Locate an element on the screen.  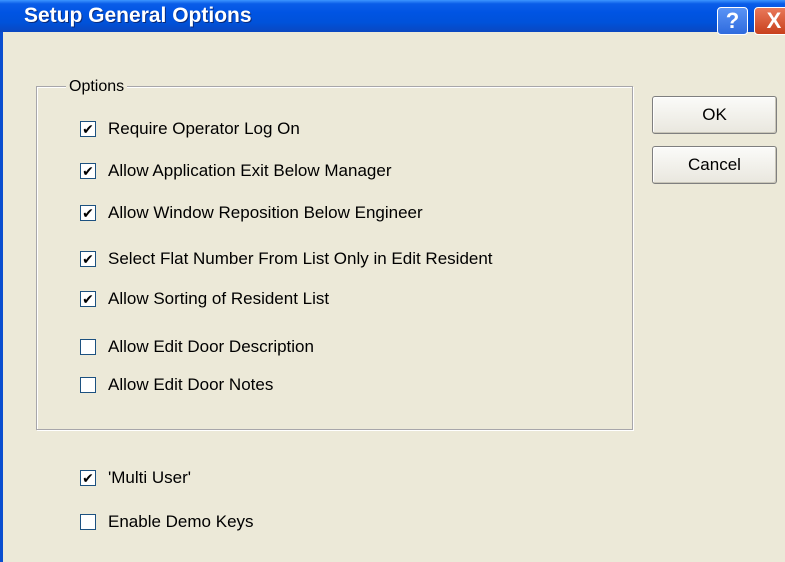
option-enable-demo-keys: Enable Demo Keys is located at coordinates (167, 522).